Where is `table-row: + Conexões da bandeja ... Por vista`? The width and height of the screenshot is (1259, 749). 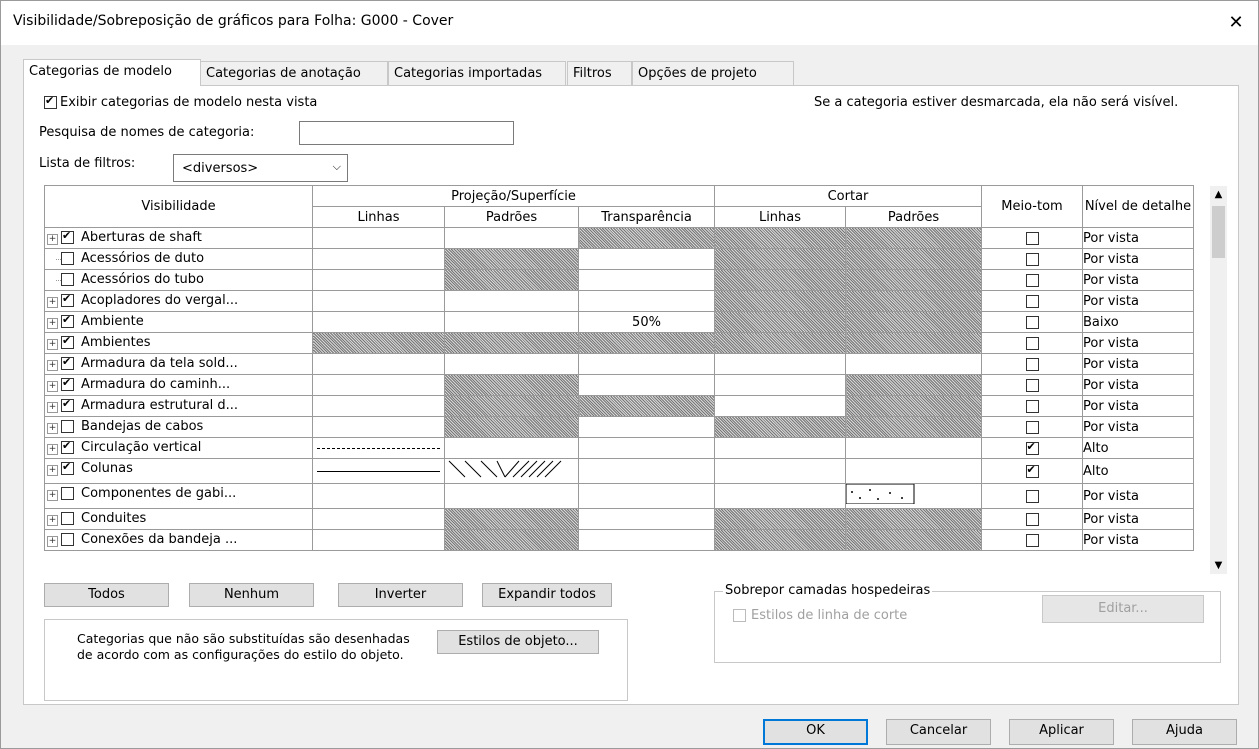
table-row: + Conexões da bandeja ... Por vista is located at coordinates (619, 540).